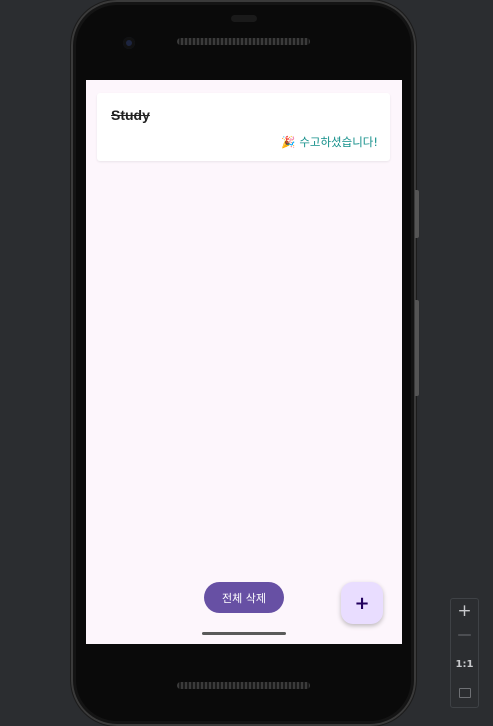  What do you see at coordinates (464, 635) in the screenshot?
I see `zoom-out-icon: —` at bounding box center [464, 635].